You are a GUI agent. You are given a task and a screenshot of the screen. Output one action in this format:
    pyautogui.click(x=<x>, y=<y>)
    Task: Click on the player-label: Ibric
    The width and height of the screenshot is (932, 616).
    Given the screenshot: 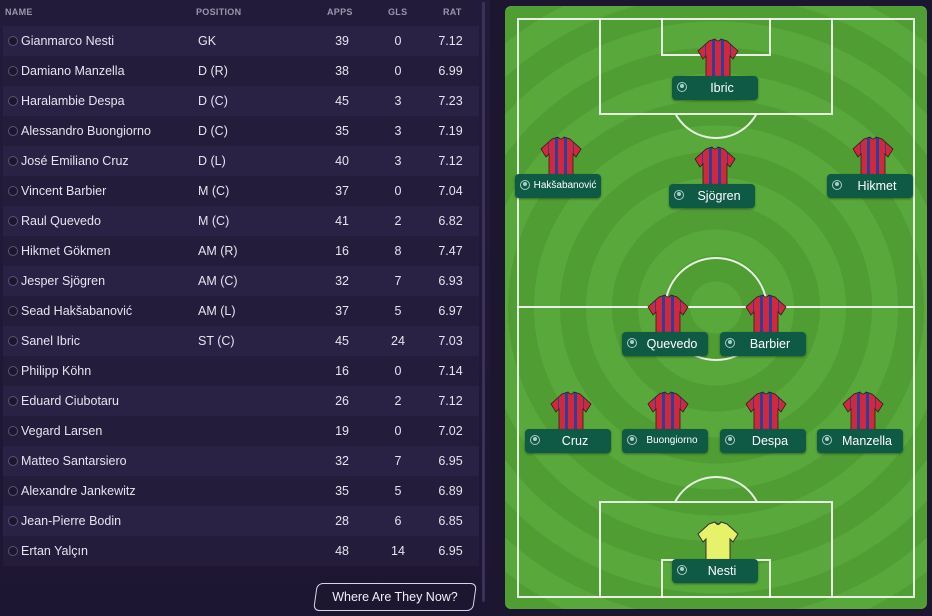 What is the action you would take?
    pyautogui.click(x=715, y=88)
    